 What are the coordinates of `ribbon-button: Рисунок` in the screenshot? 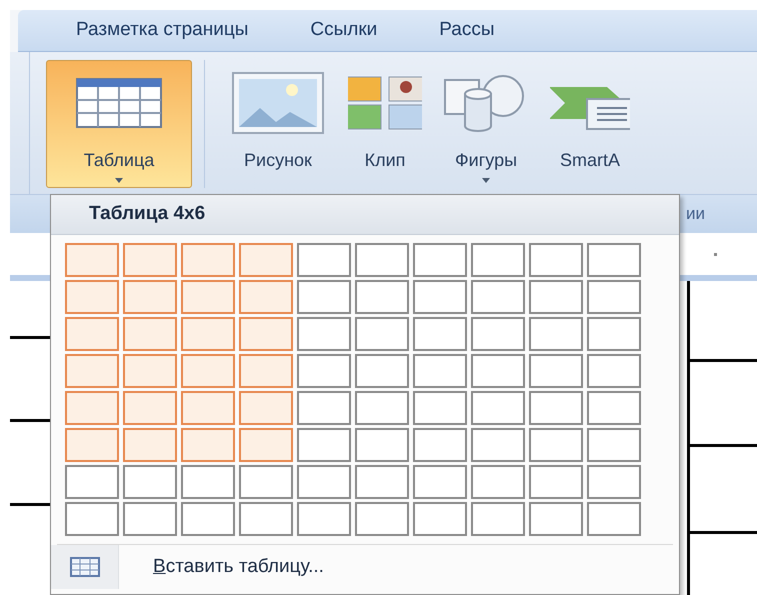 It's located at (278, 124).